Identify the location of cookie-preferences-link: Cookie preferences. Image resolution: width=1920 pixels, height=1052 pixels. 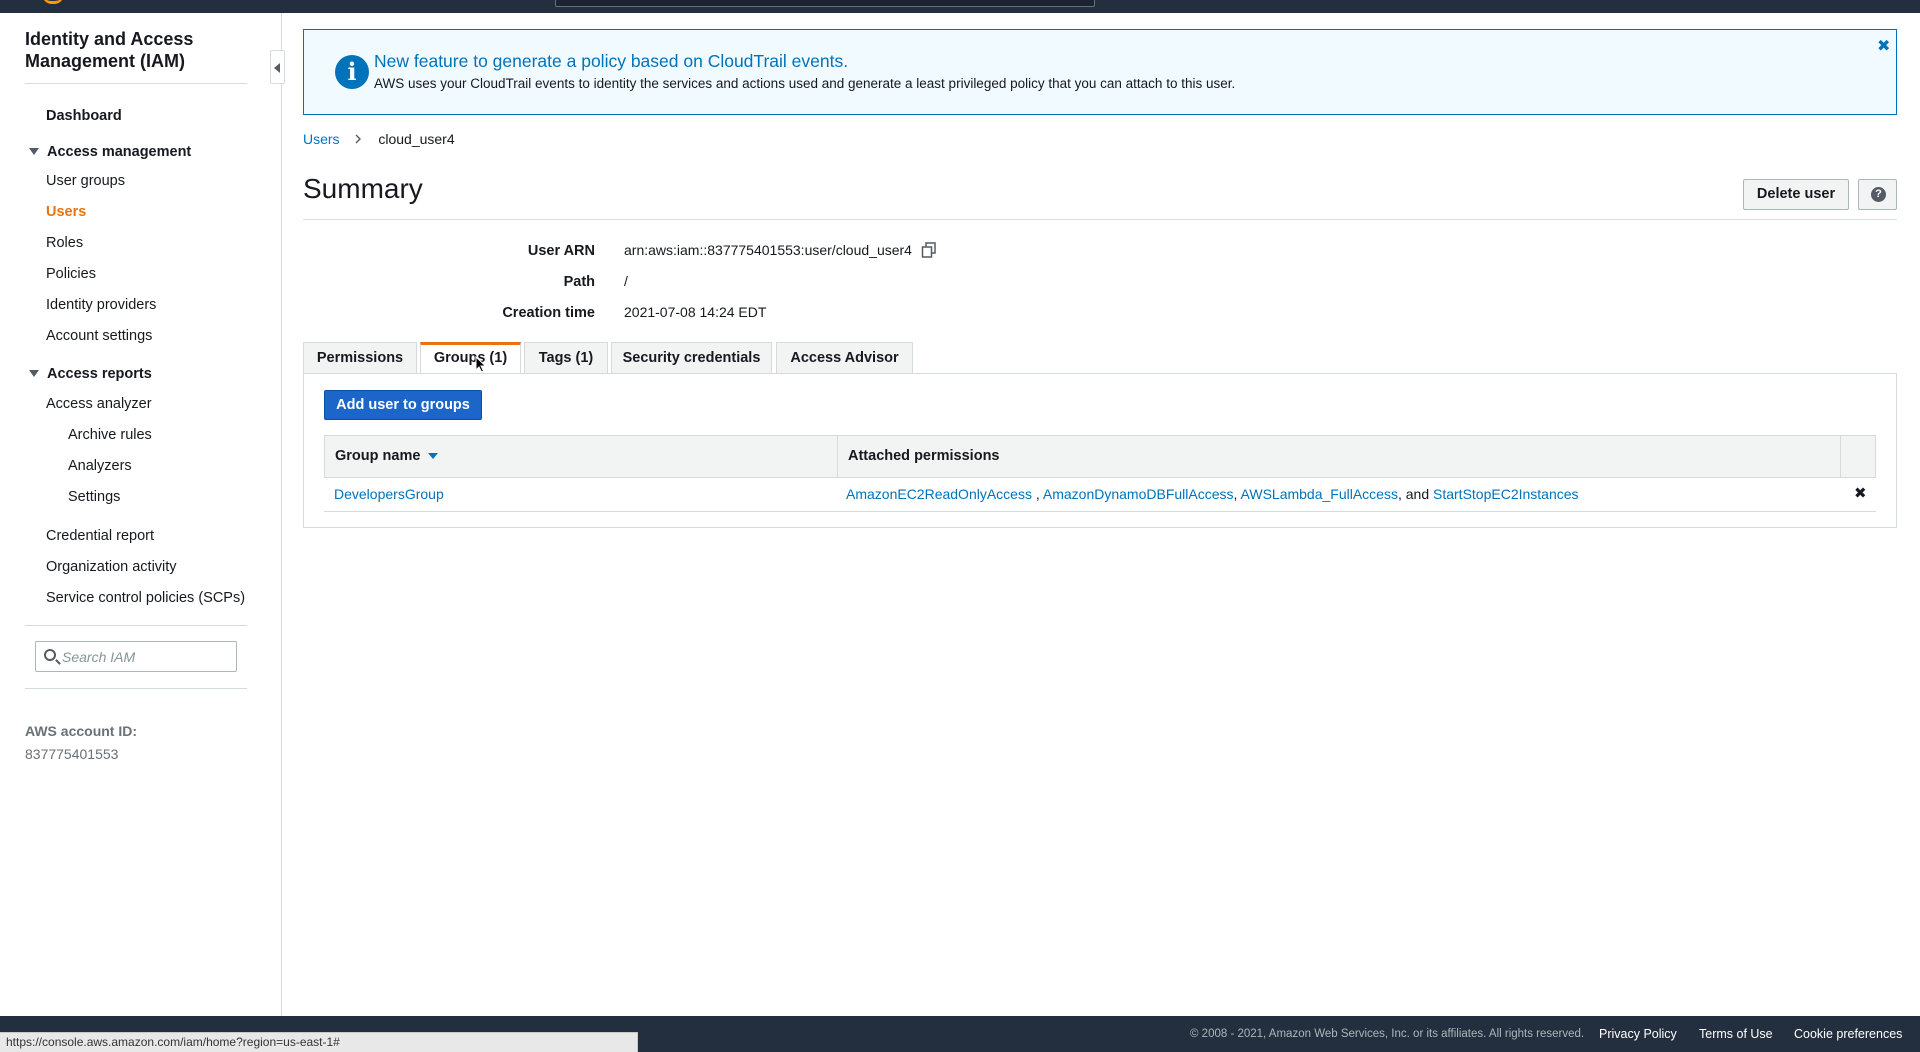
(1848, 1034).